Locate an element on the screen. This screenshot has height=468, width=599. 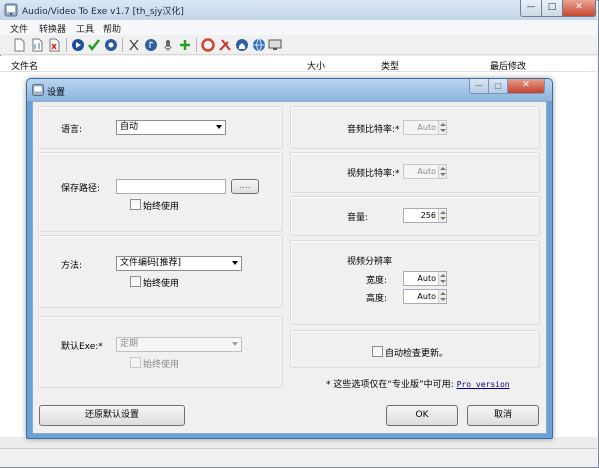
menu-tools: 工具 is located at coordinates (85, 28).